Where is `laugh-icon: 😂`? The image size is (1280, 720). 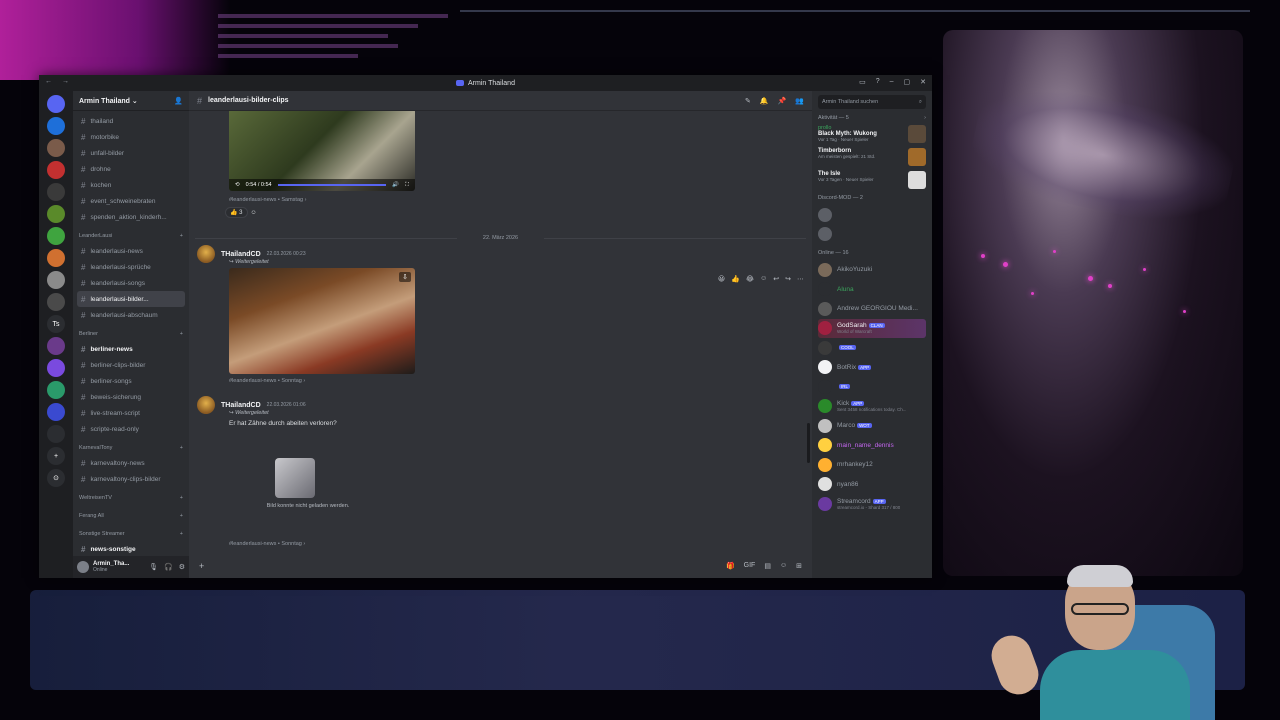
laugh-icon: 😂 is located at coordinates (750, 279).